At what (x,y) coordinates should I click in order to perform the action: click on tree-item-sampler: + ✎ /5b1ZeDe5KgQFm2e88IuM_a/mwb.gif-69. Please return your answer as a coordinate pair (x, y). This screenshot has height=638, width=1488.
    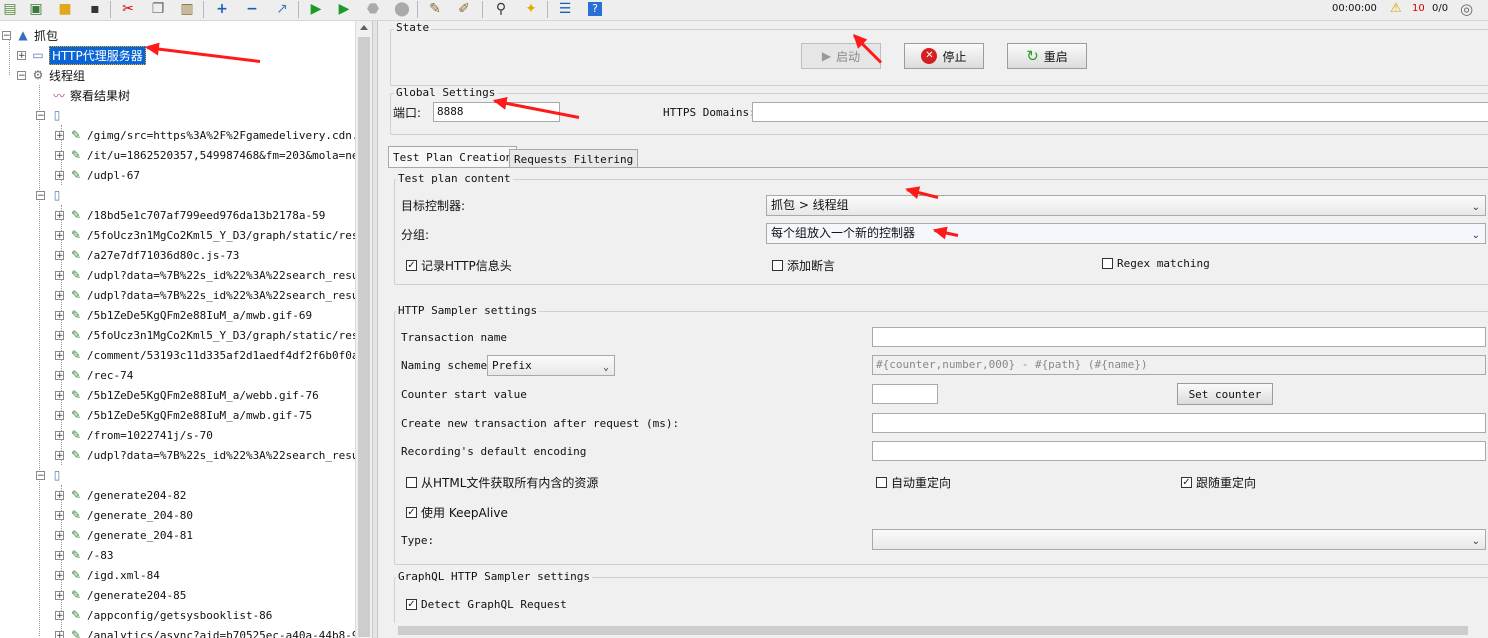
    Looking at the image, I should click on (183, 315).